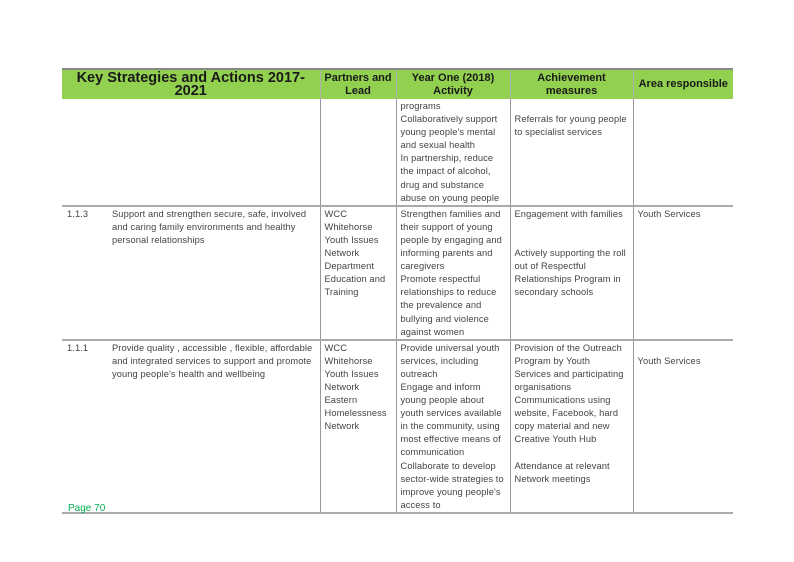 This screenshot has height=562, width=794. What do you see at coordinates (357, 83) in the screenshot?
I see `header-partners: Partners and Lead` at bounding box center [357, 83].